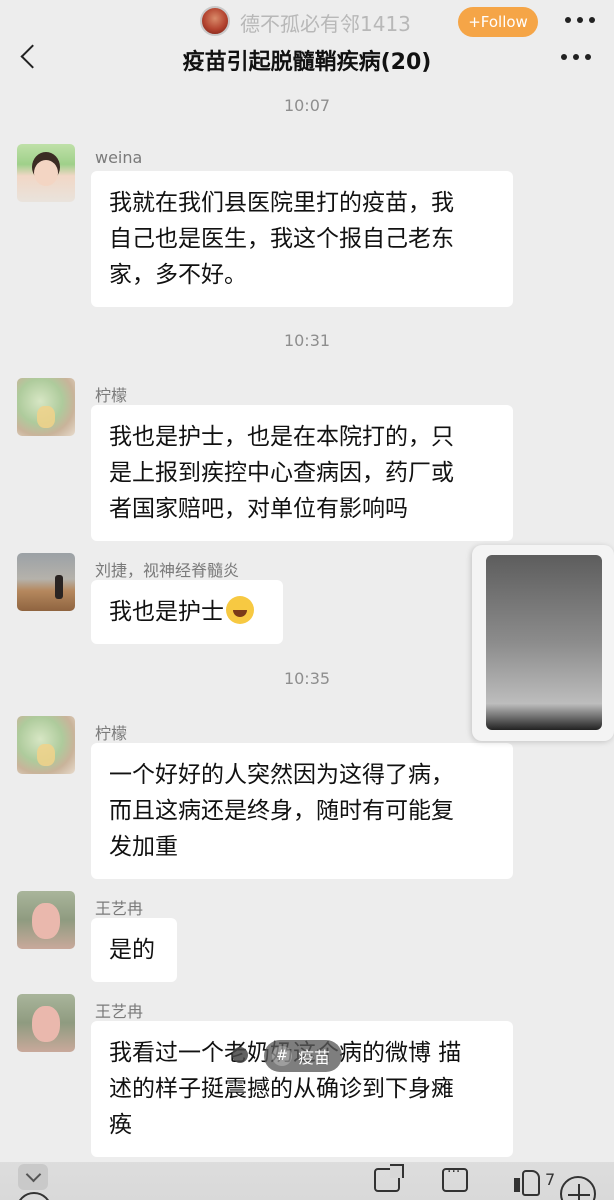  I want to click on timestamp: 10:31, so click(307, 340).